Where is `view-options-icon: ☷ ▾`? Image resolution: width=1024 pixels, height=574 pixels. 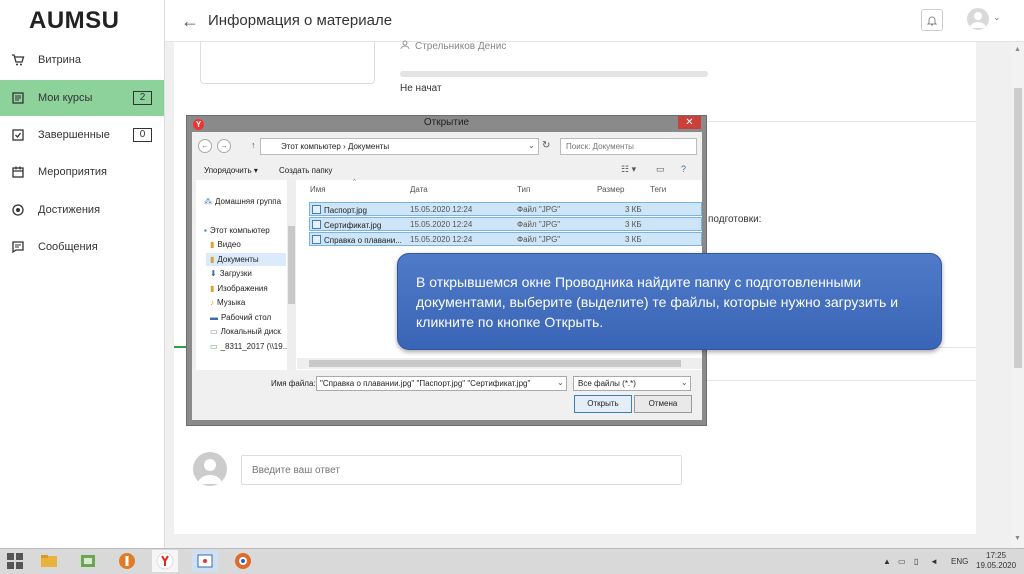
view-options-icon: ☷ ▾ is located at coordinates (628, 169).